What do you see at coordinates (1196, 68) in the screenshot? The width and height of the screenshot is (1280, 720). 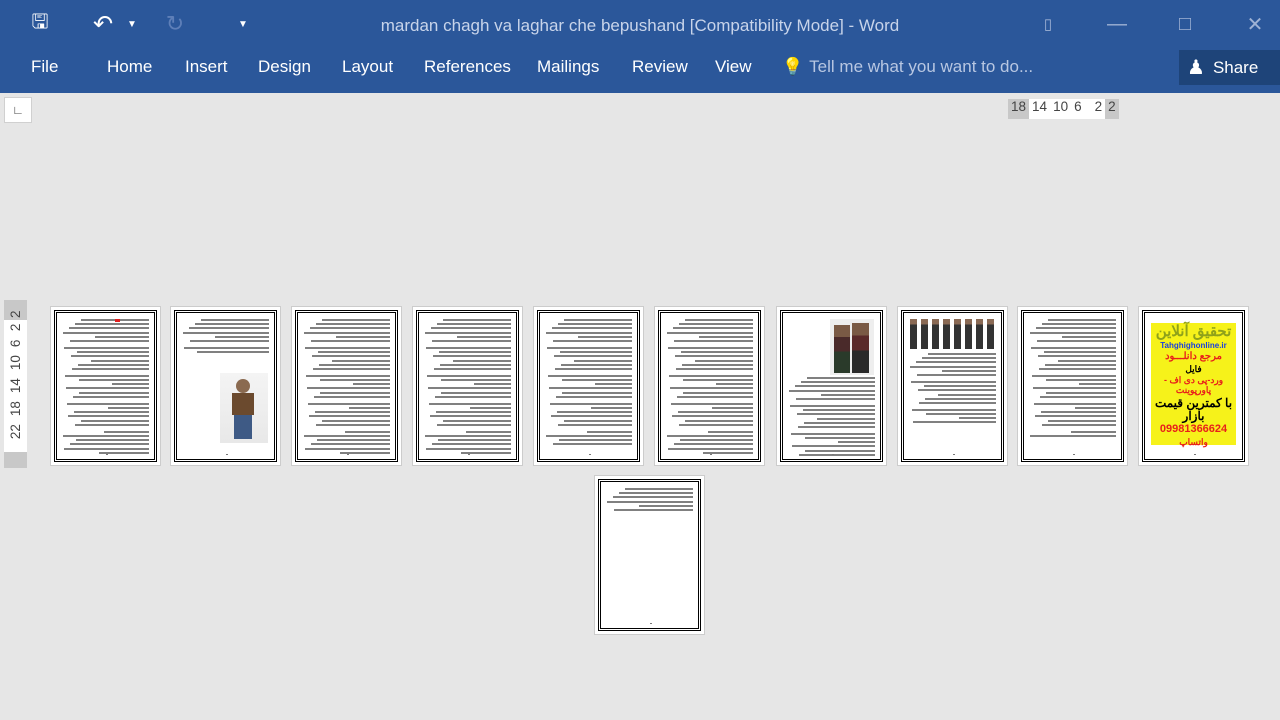 I see `add-person-icon: ♟` at bounding box center [1196, 68].